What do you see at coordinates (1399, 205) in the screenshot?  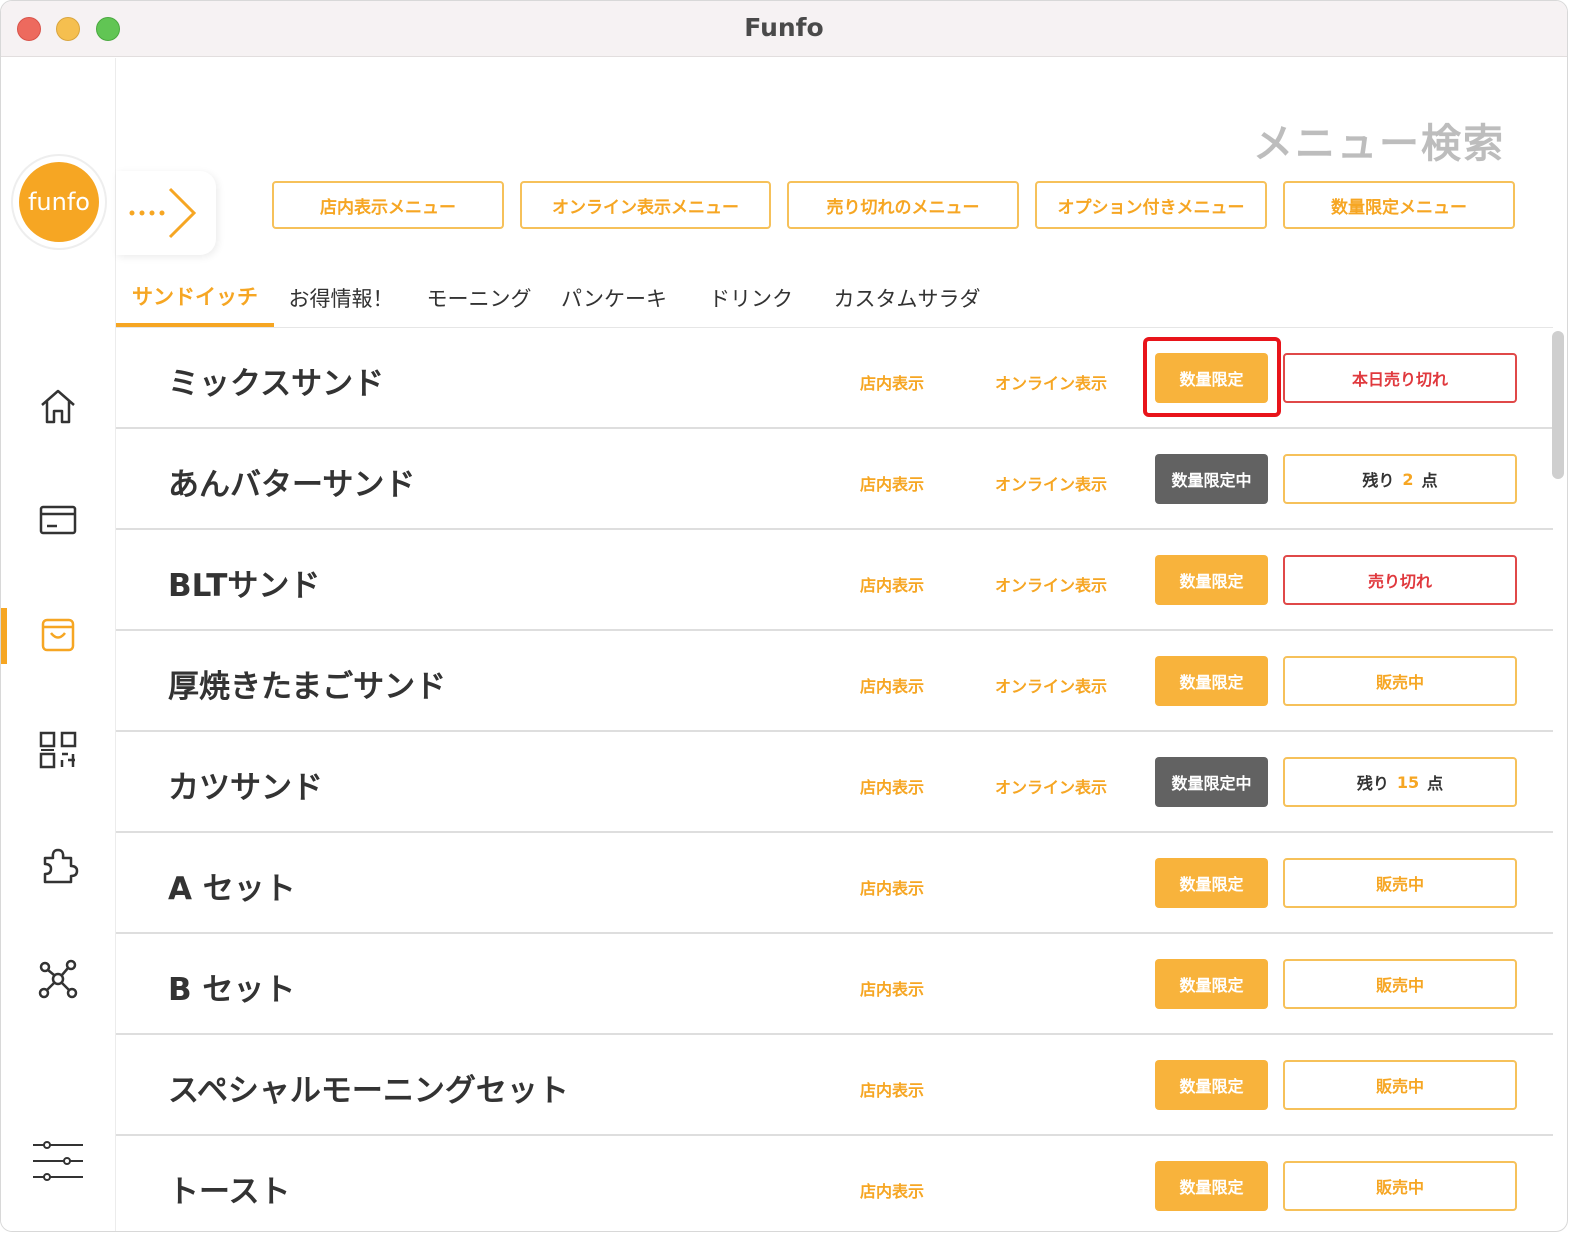 I see `filter-limited-menu-button: 数量限定メニュー` at bounding box center [1399, 205].